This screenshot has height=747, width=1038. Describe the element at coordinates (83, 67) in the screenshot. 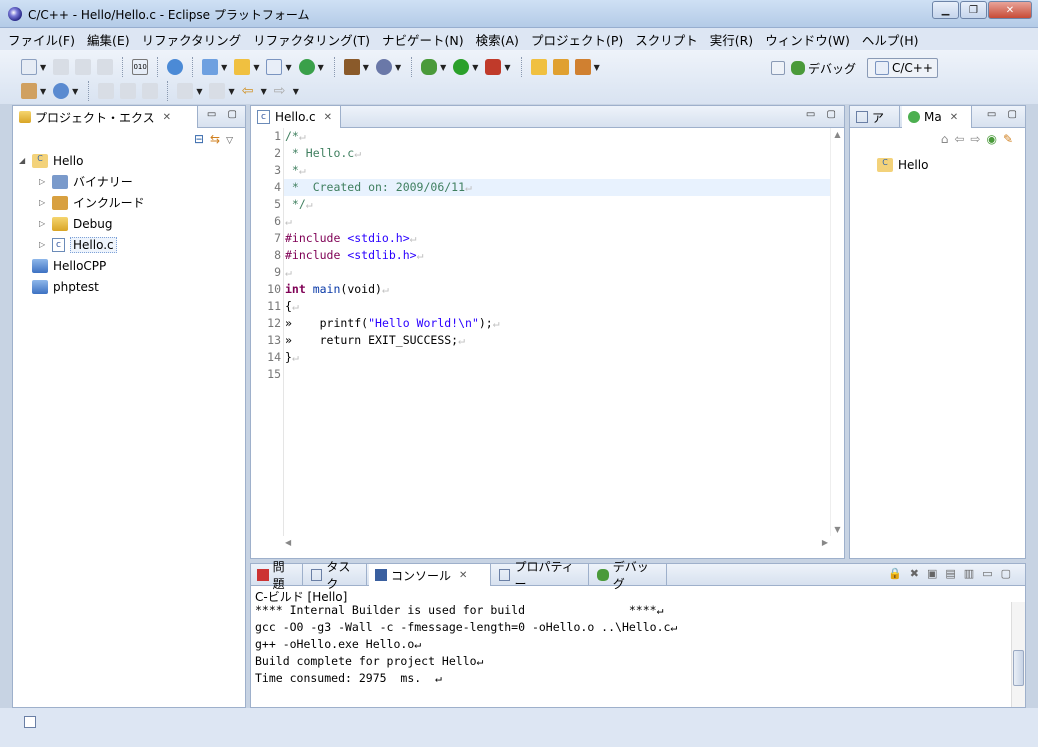

I see `save-all-icon` at that location.